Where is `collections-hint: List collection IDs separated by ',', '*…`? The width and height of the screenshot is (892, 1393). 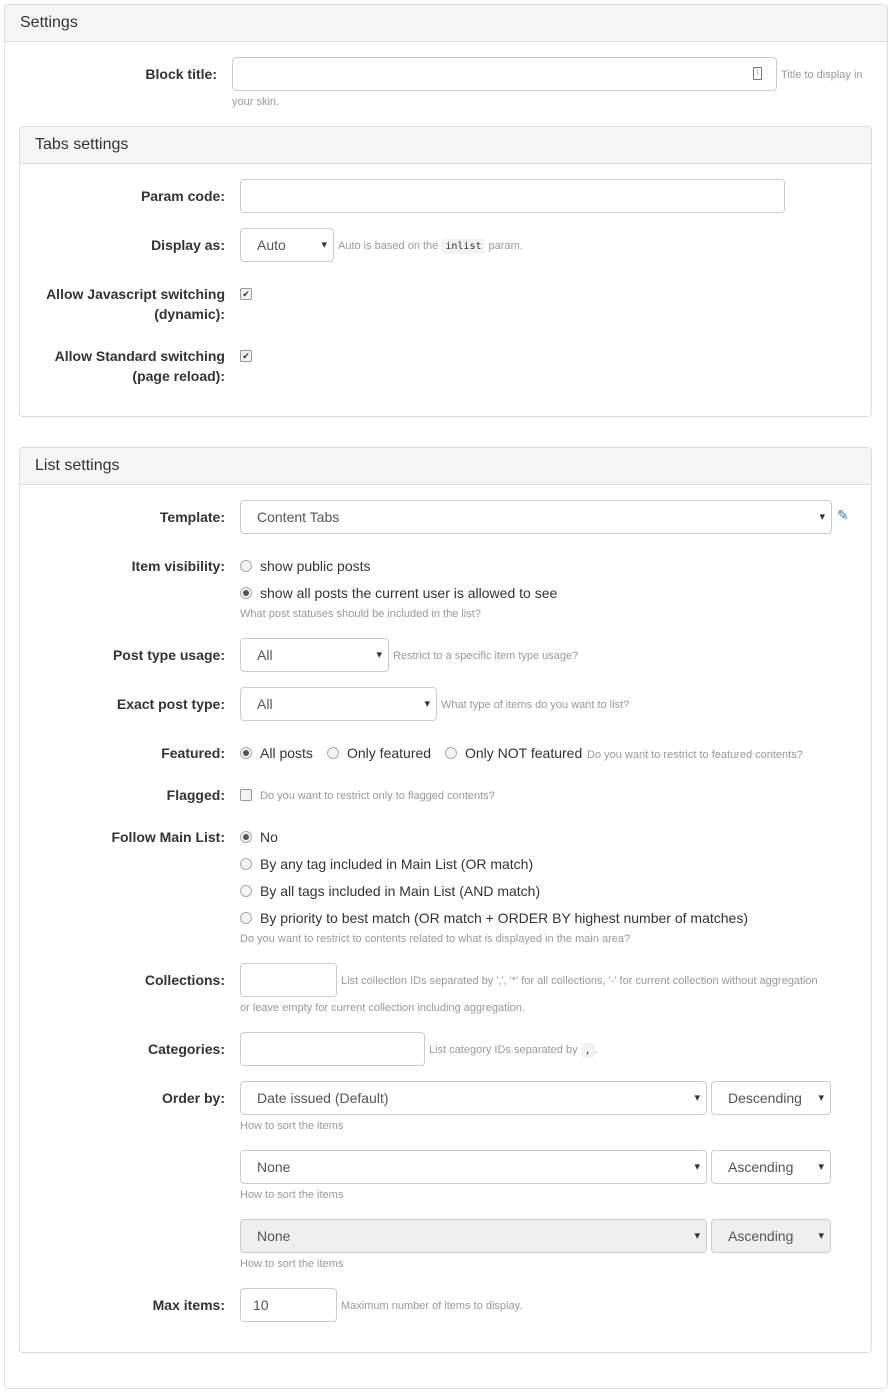
collections-hint: List collection IDs separated by ',', '*… is located at coordinates (579, 981).